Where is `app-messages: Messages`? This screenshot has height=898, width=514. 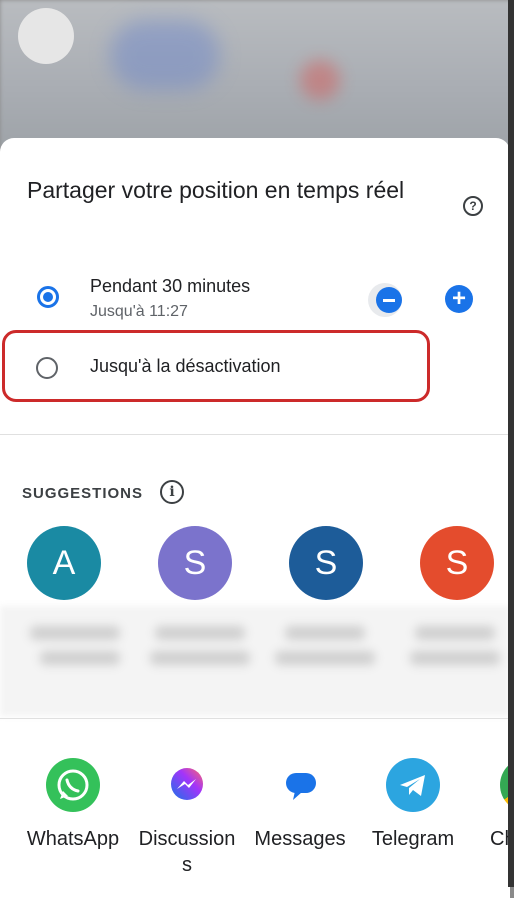
app-messages: Messages is located at coordinates (300, 805).